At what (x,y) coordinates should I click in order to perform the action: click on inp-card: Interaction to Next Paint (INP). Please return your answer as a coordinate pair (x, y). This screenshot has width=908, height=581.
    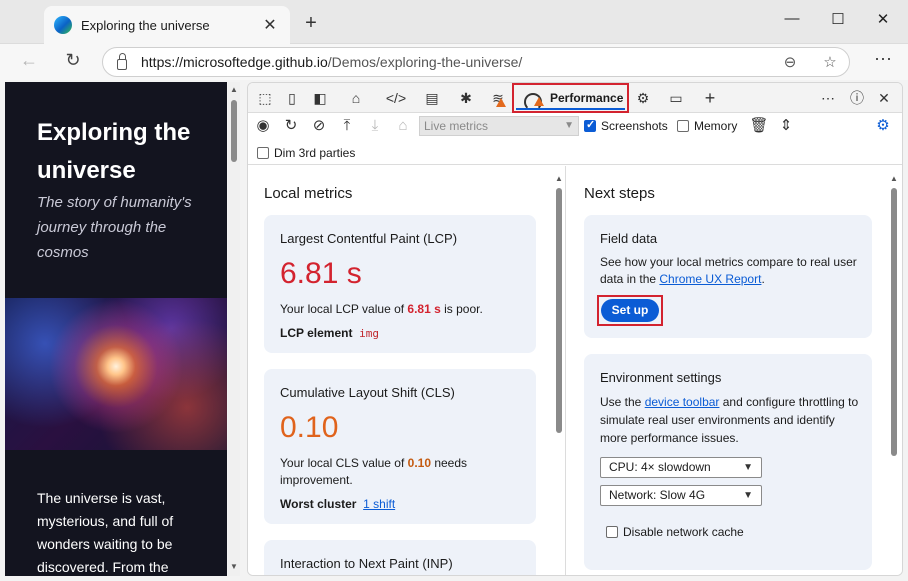
    Looking at the image, I should click on (400, 557).